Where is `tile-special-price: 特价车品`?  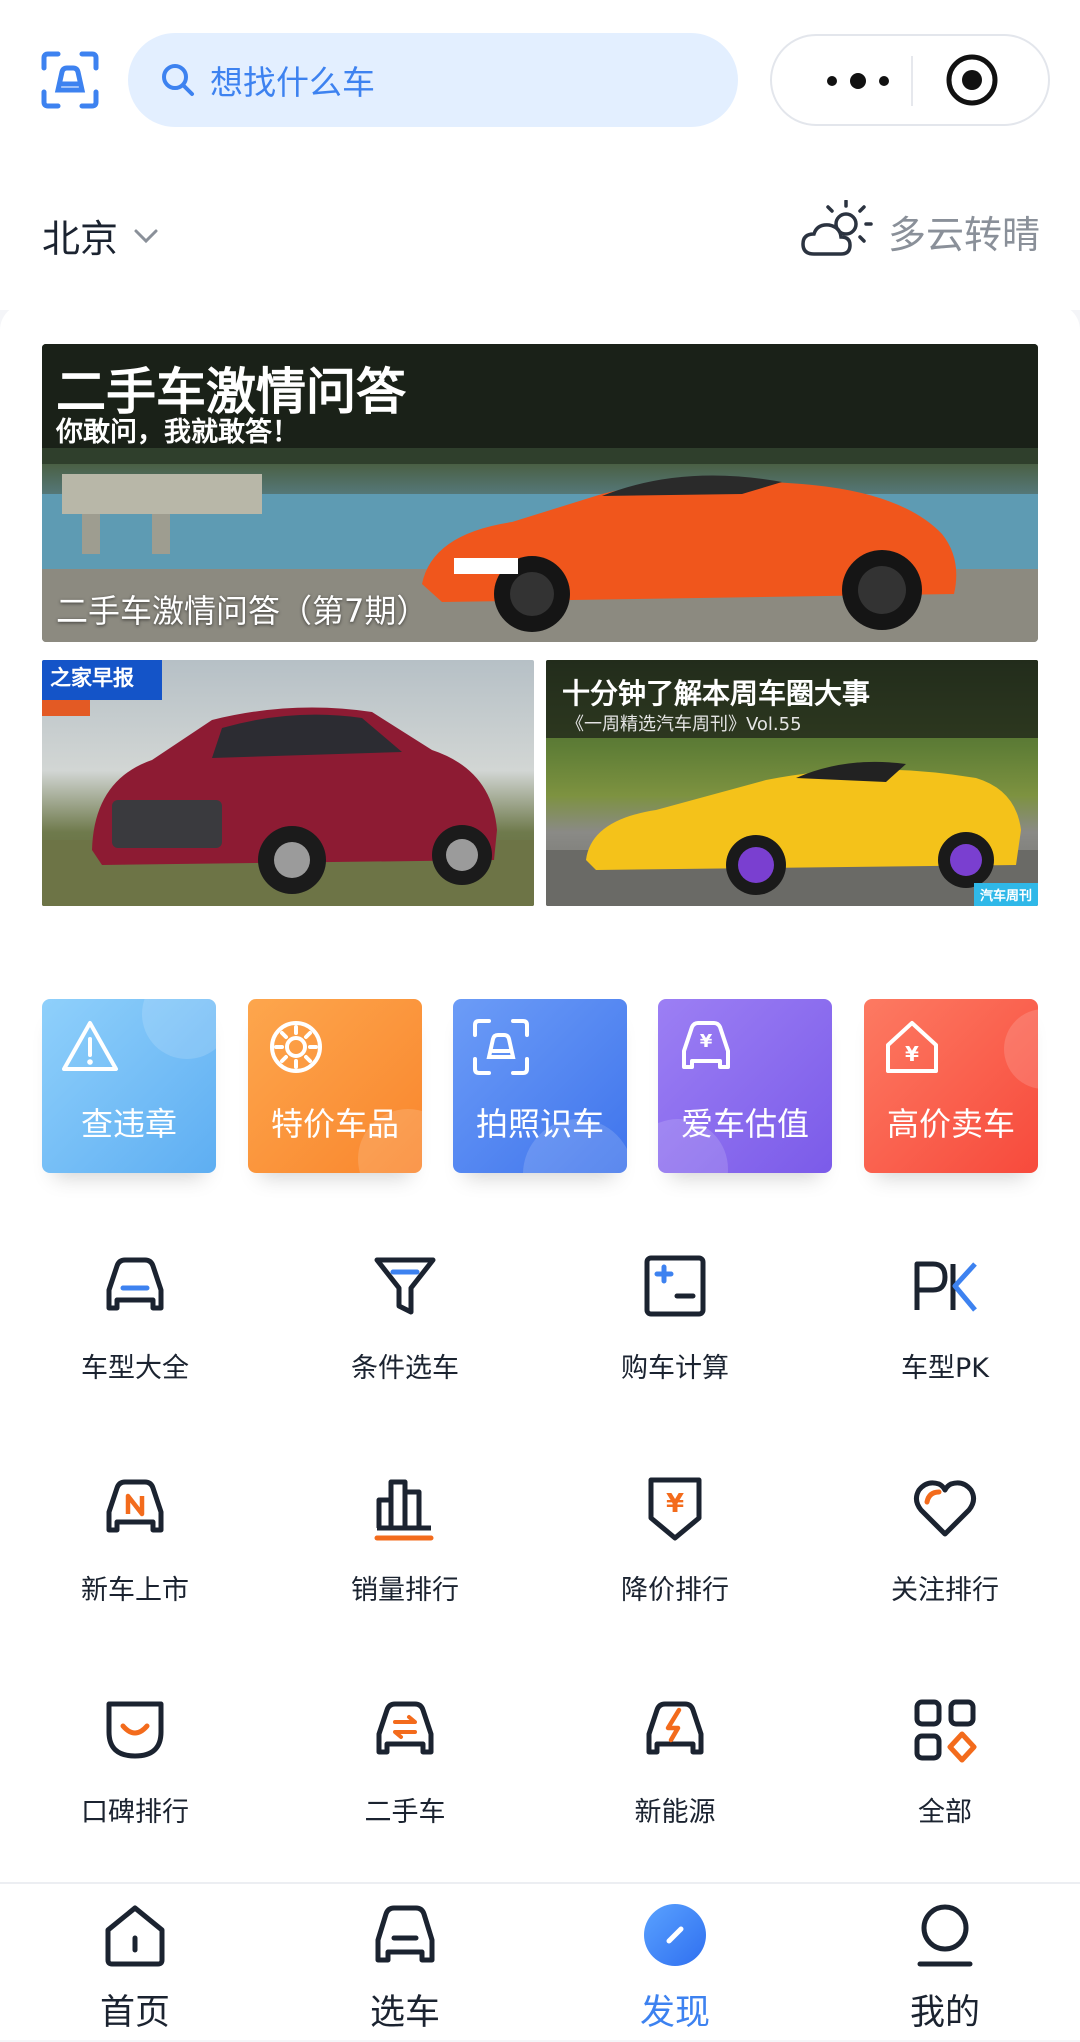
tile-special-price: 特价车品 is located at coordinates (335, 1086).